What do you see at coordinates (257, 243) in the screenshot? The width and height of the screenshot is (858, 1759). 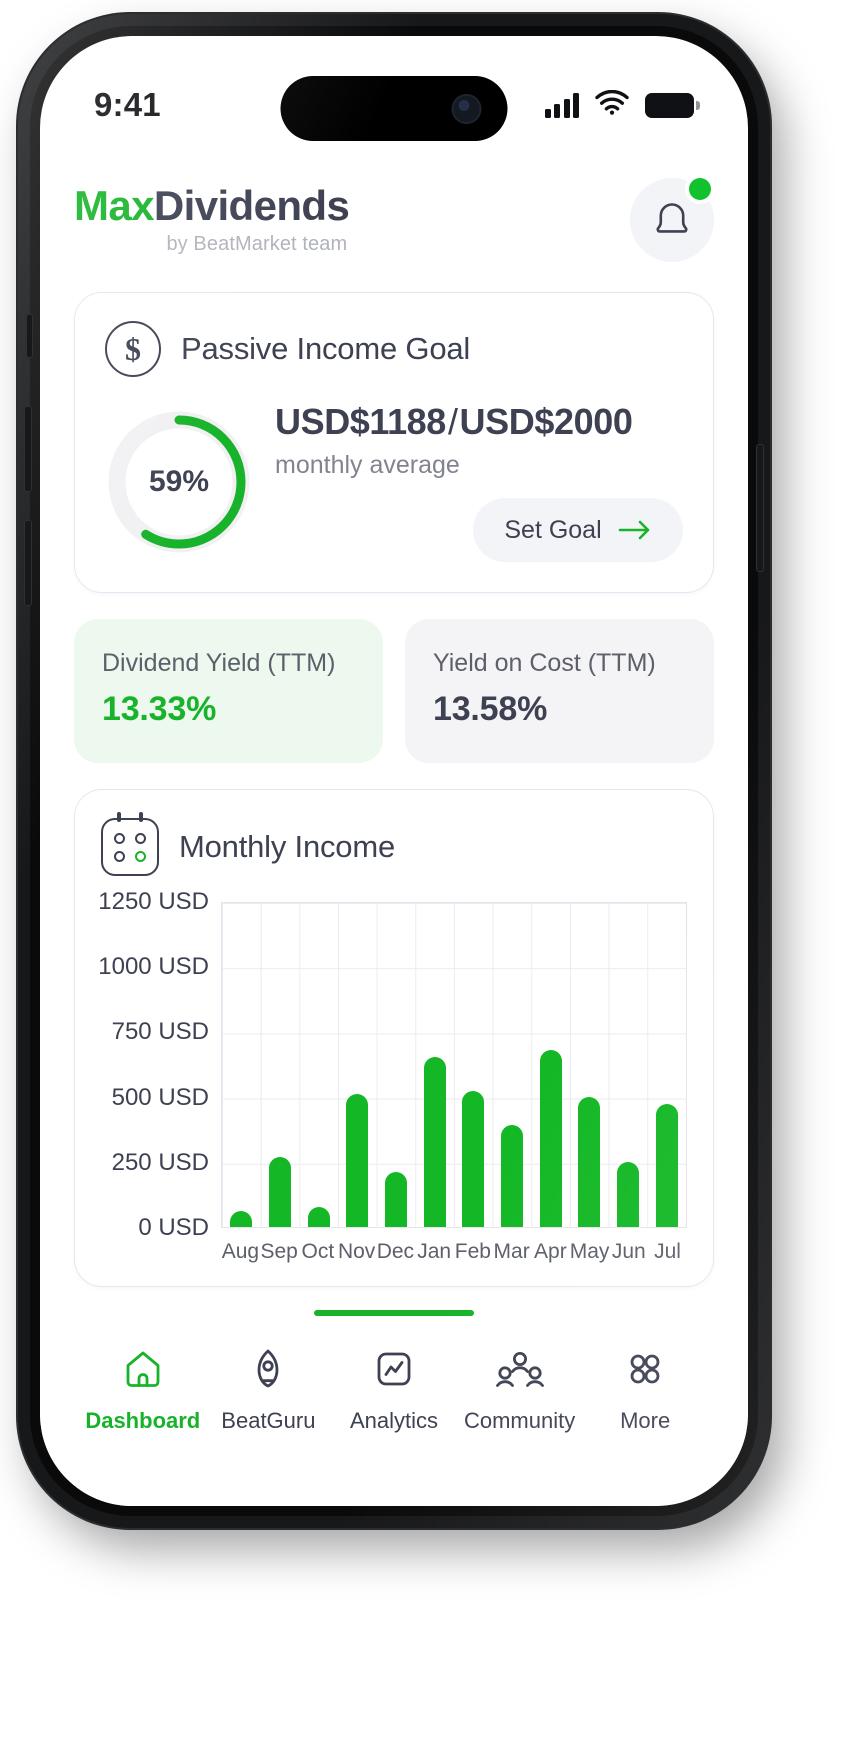 I see `brand-subtitle: by BeatMarket team` at bounding box center [257, 243].